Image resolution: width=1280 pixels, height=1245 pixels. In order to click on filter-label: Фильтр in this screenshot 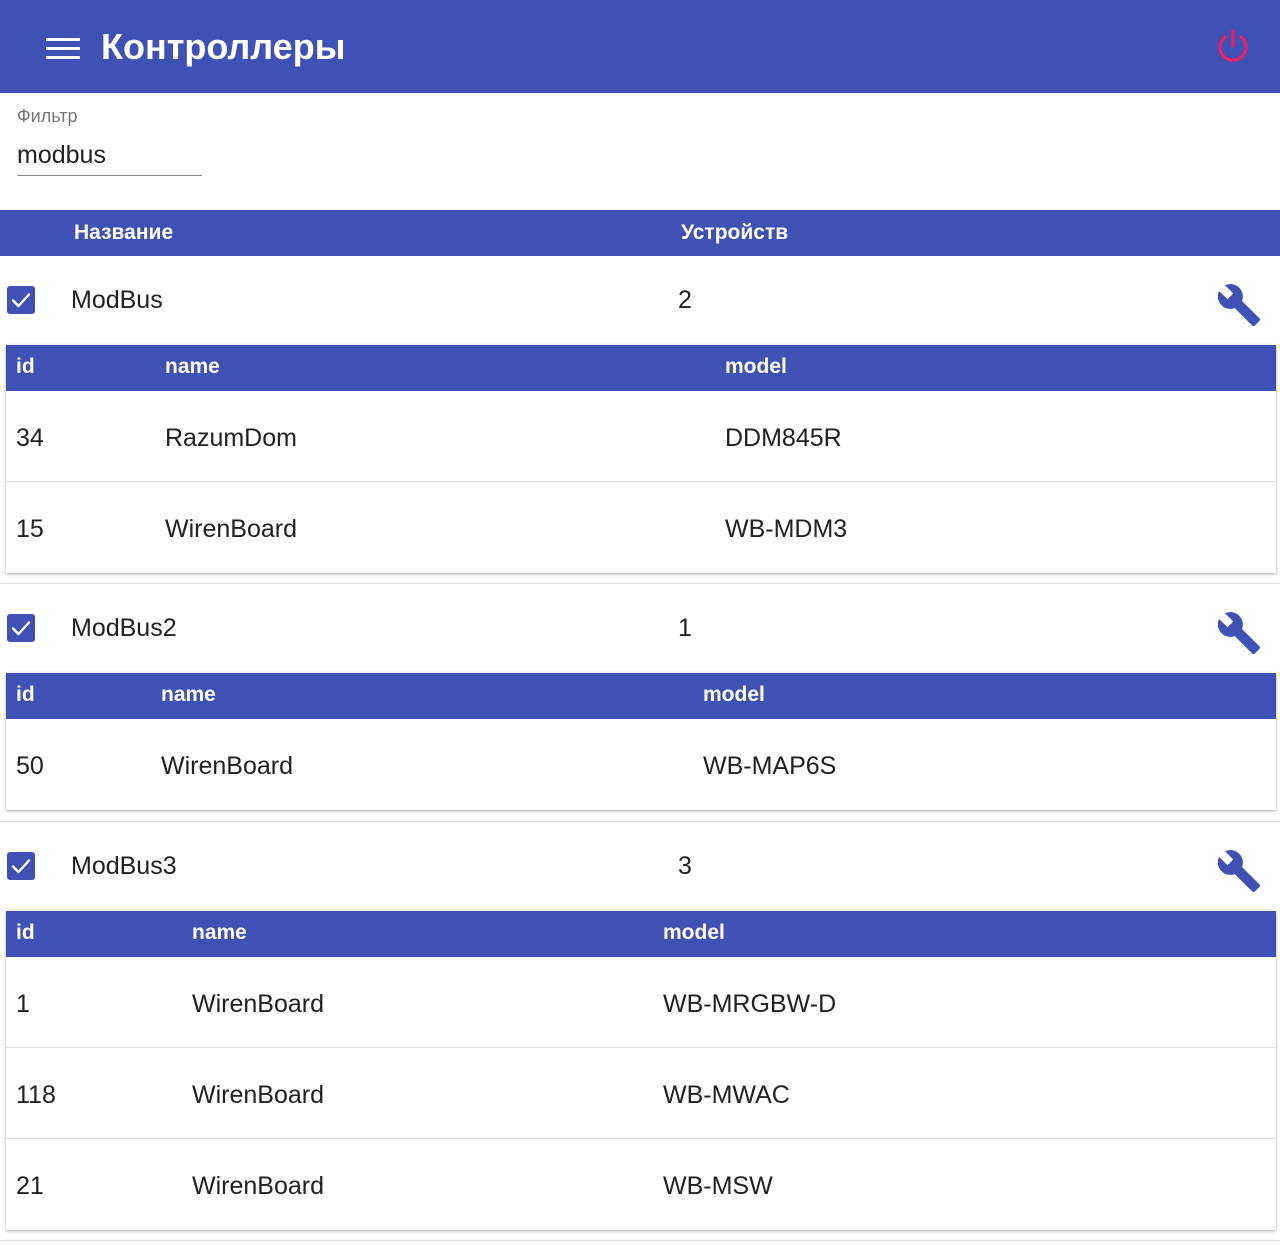, I will do `click(47, 116)`.